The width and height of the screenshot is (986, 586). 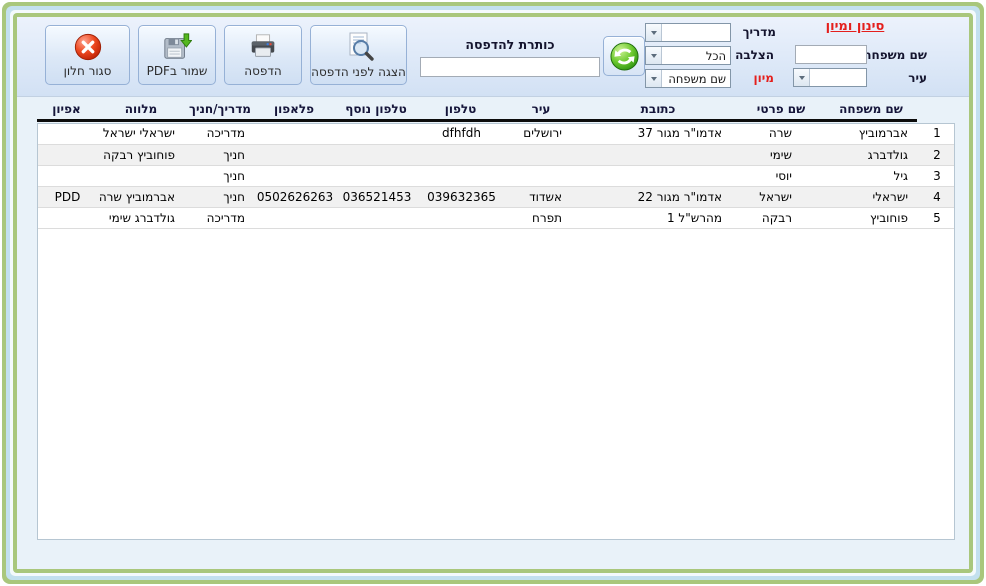 What do you see at coordinates (66, 111) in the screenshot?
I see `col-header-profile: אפיון` at bounding box center [66, 111].